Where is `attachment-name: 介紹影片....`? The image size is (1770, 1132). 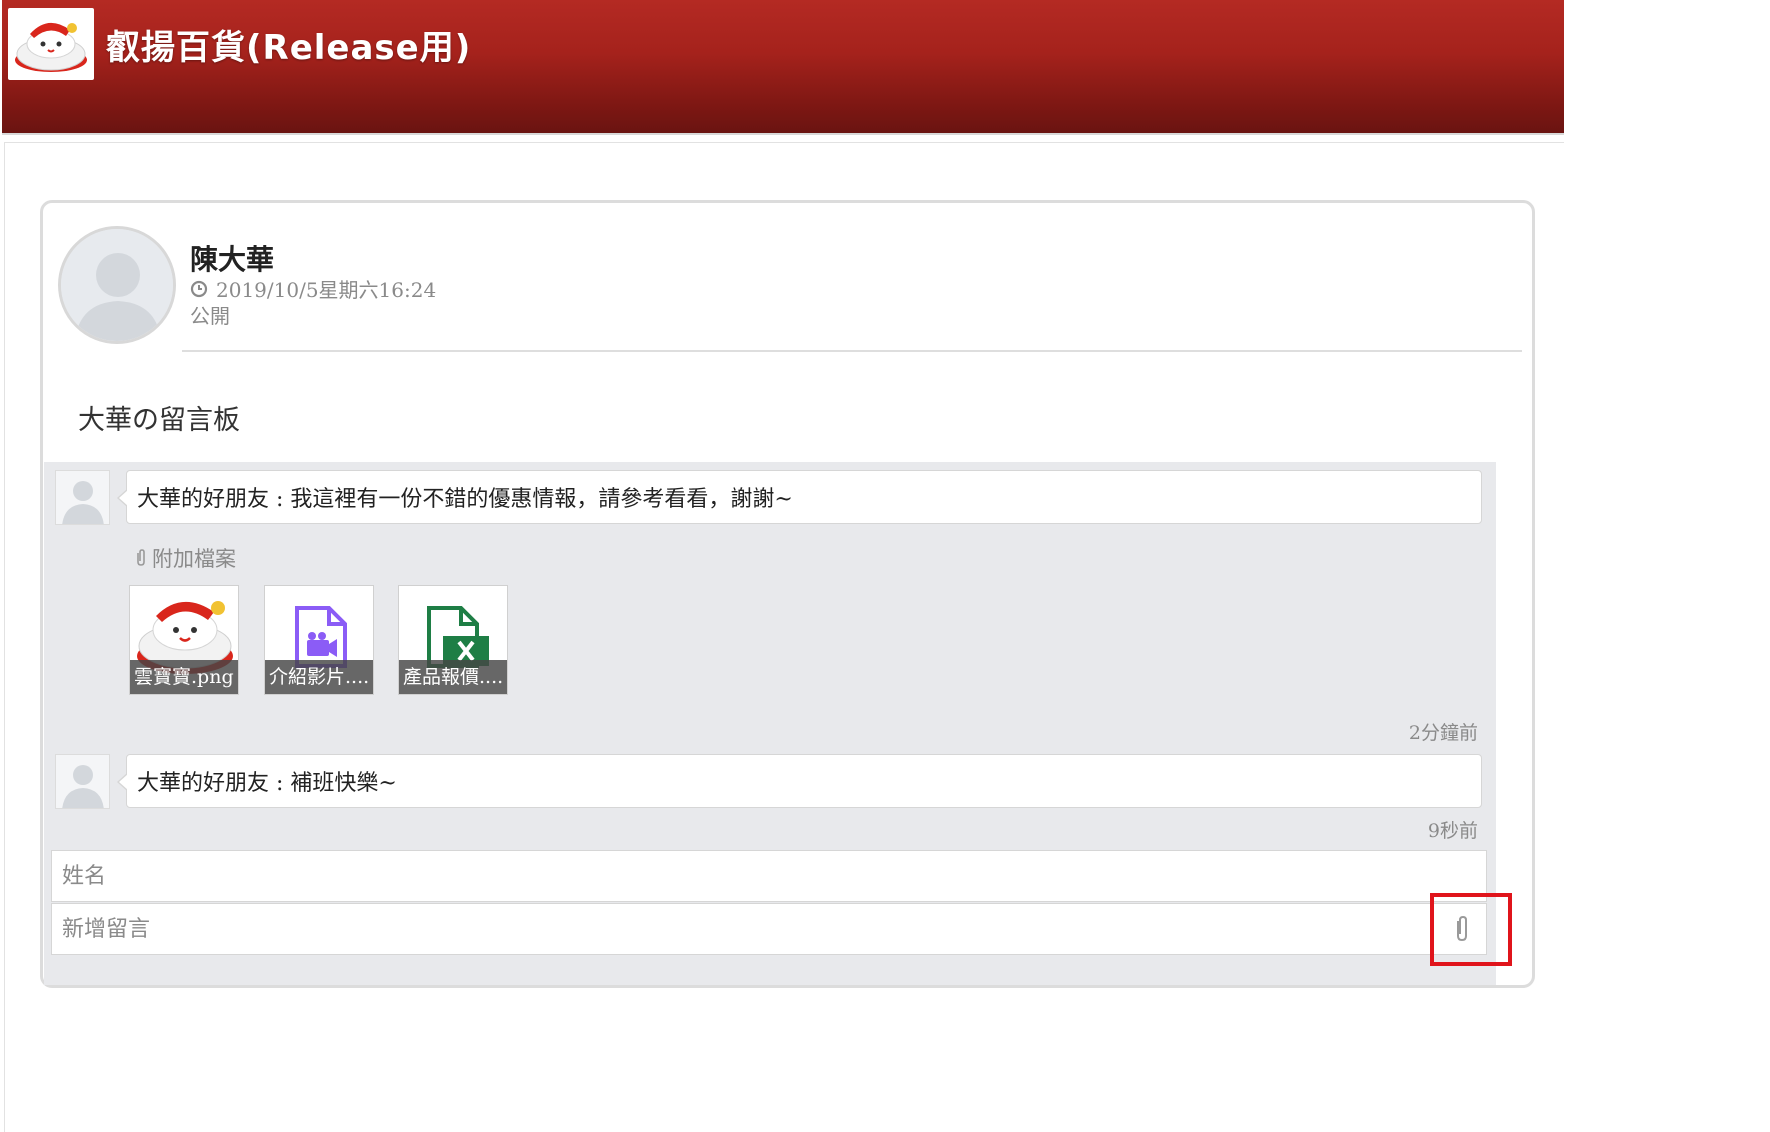
attachment-name: 介紹影片.... is located at coordinates (319, 677).